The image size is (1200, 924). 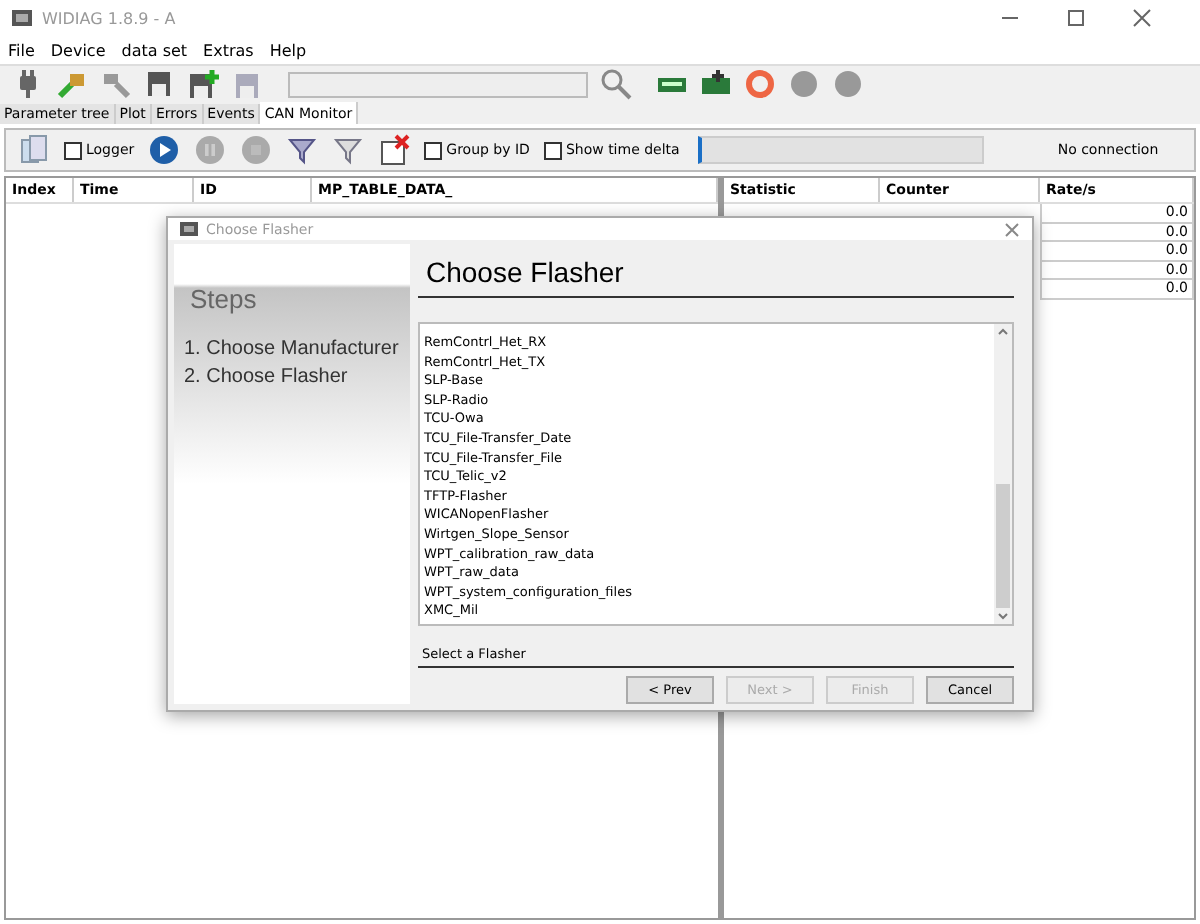 What do you see at coordinates (291, 349) in the screenshot?
I see `step-label: 1. Choose Manufacturer` at bounding box center [291, 349].